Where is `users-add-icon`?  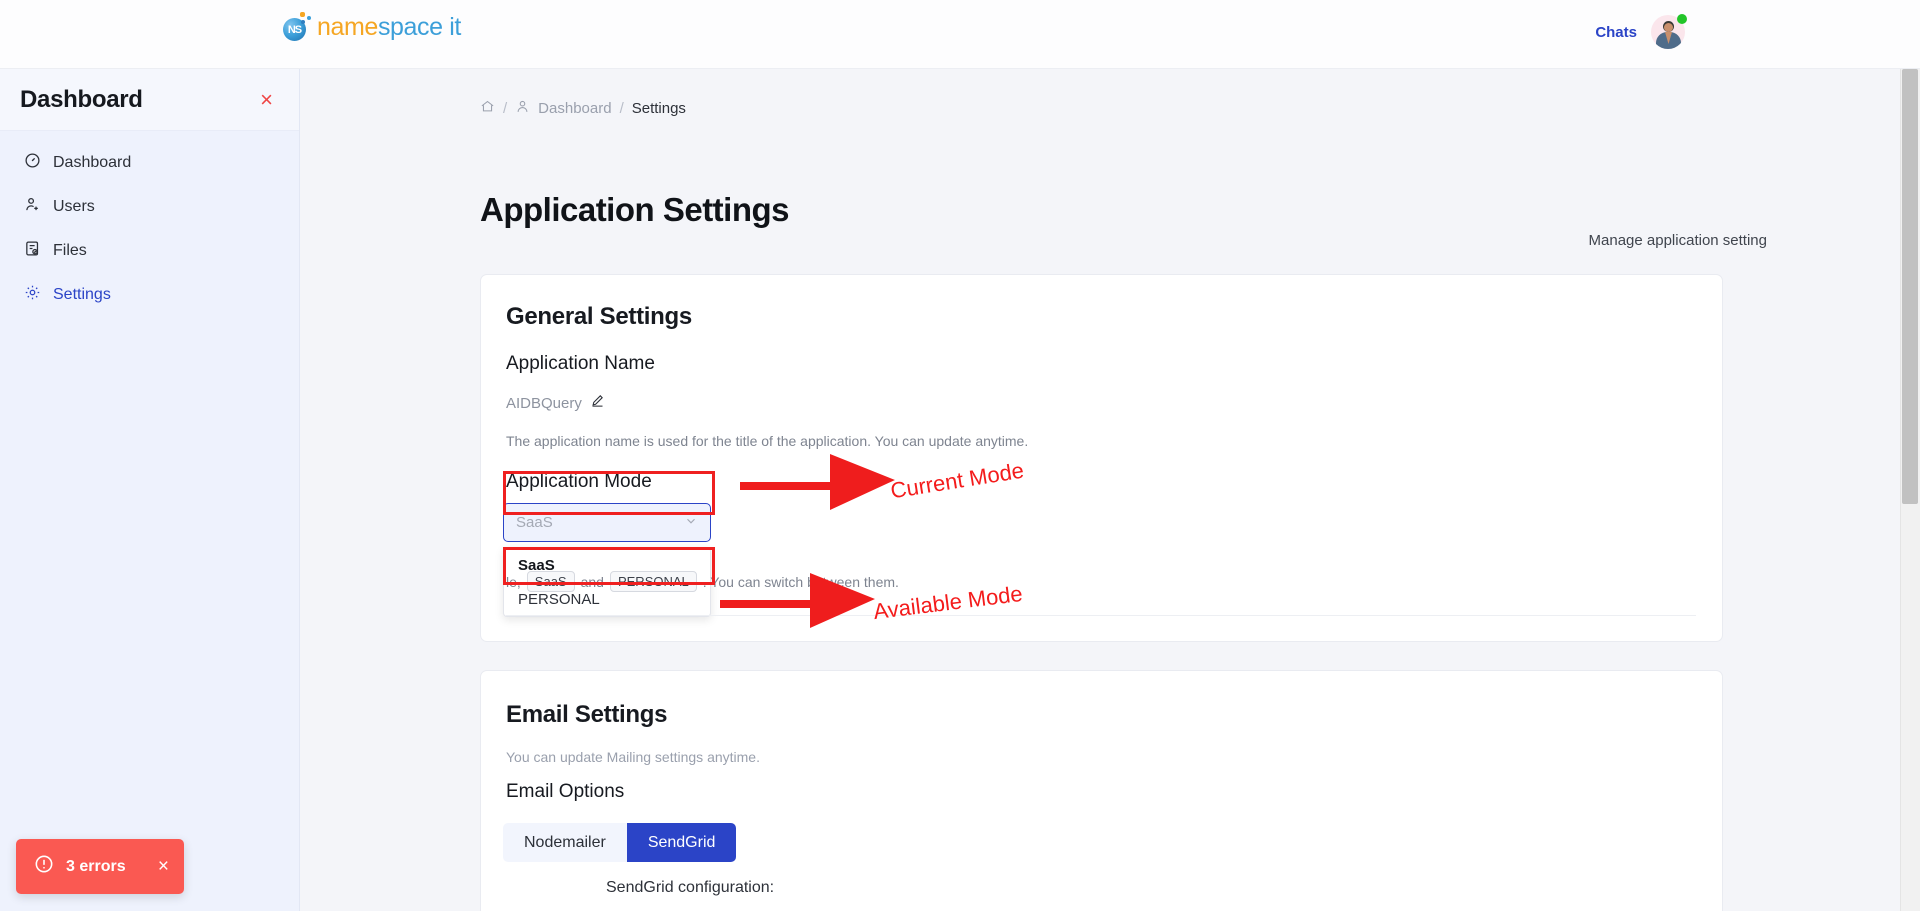
users-add-icon is located at coordinates (32, 207).